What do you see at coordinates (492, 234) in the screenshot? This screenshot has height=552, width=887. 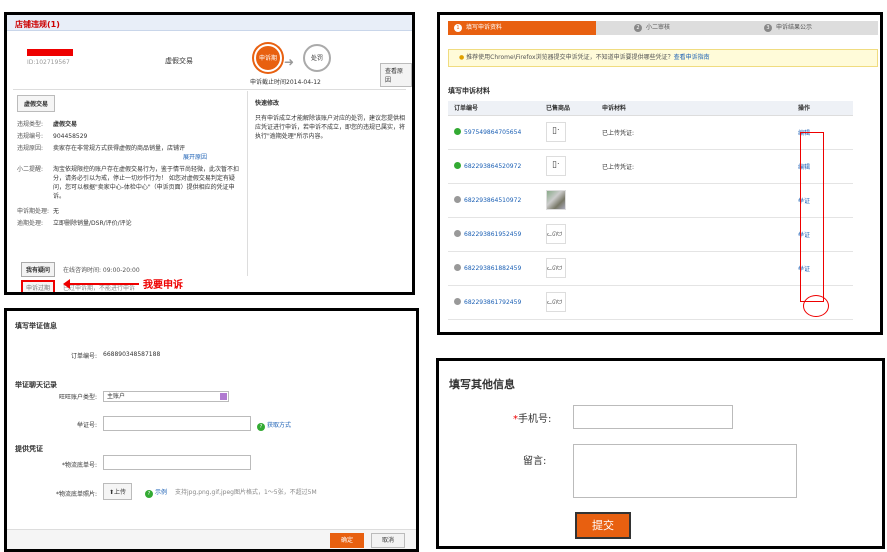 I see `order-link: 682293861952459` at bounding box center [492, 234].